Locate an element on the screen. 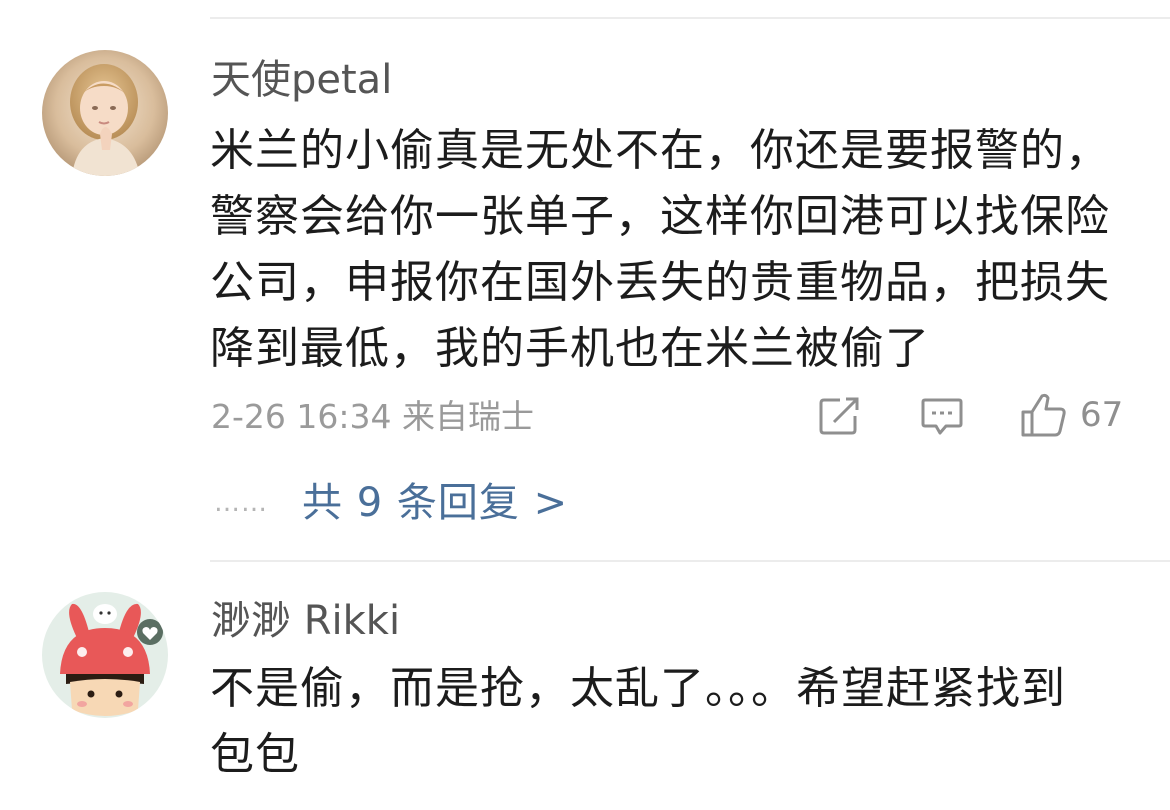  comment-text: 不是偷，而是抢，太乱了。。。希望赶紧找到 包包 is located at coordinates (675, 722).